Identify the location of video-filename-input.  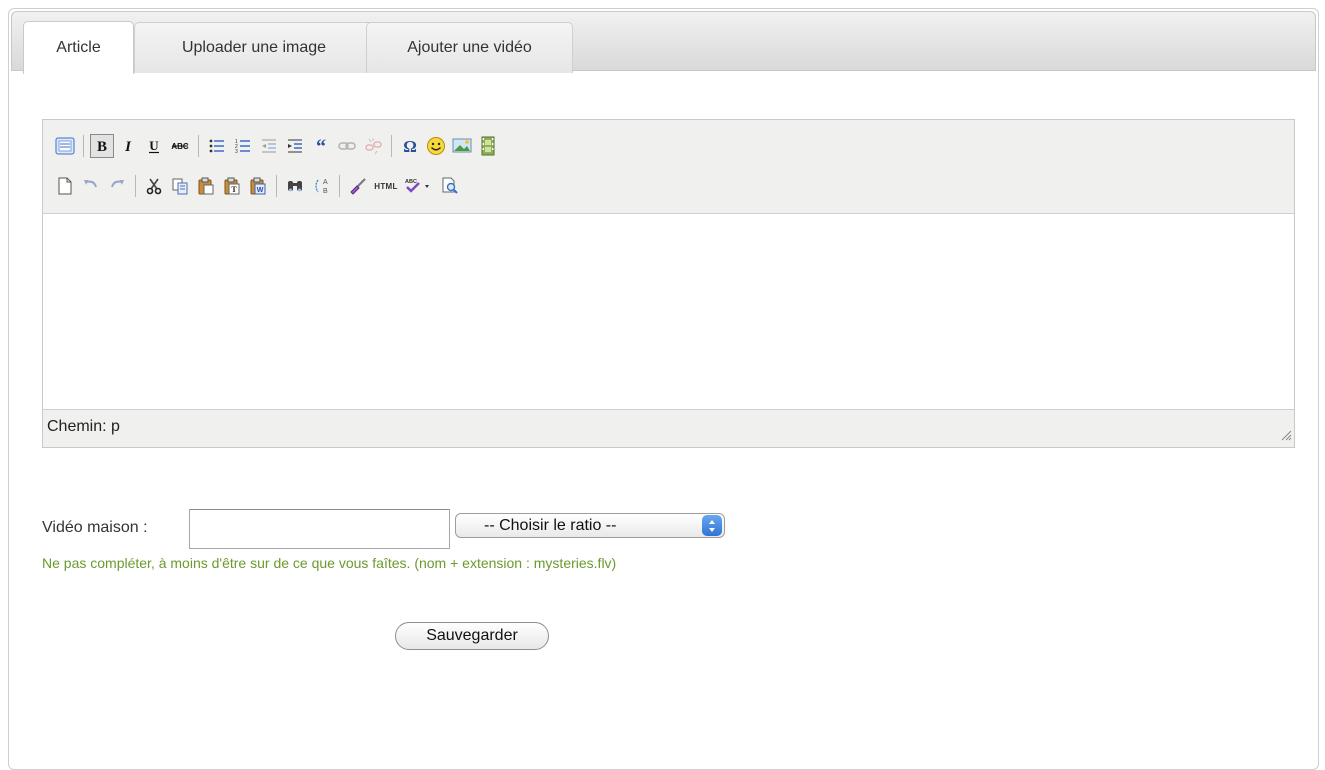
(319, 529).